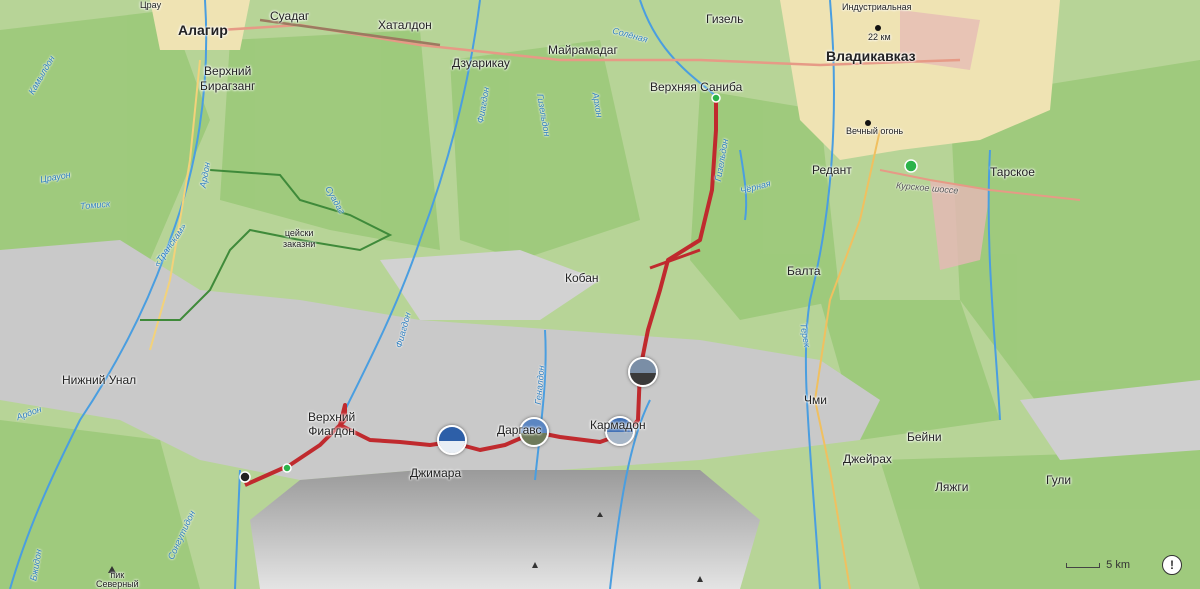  Describe the element at coordinates (519, 430) in the screenshot. I see `place-label-dargavs: Даргавс` at that location.